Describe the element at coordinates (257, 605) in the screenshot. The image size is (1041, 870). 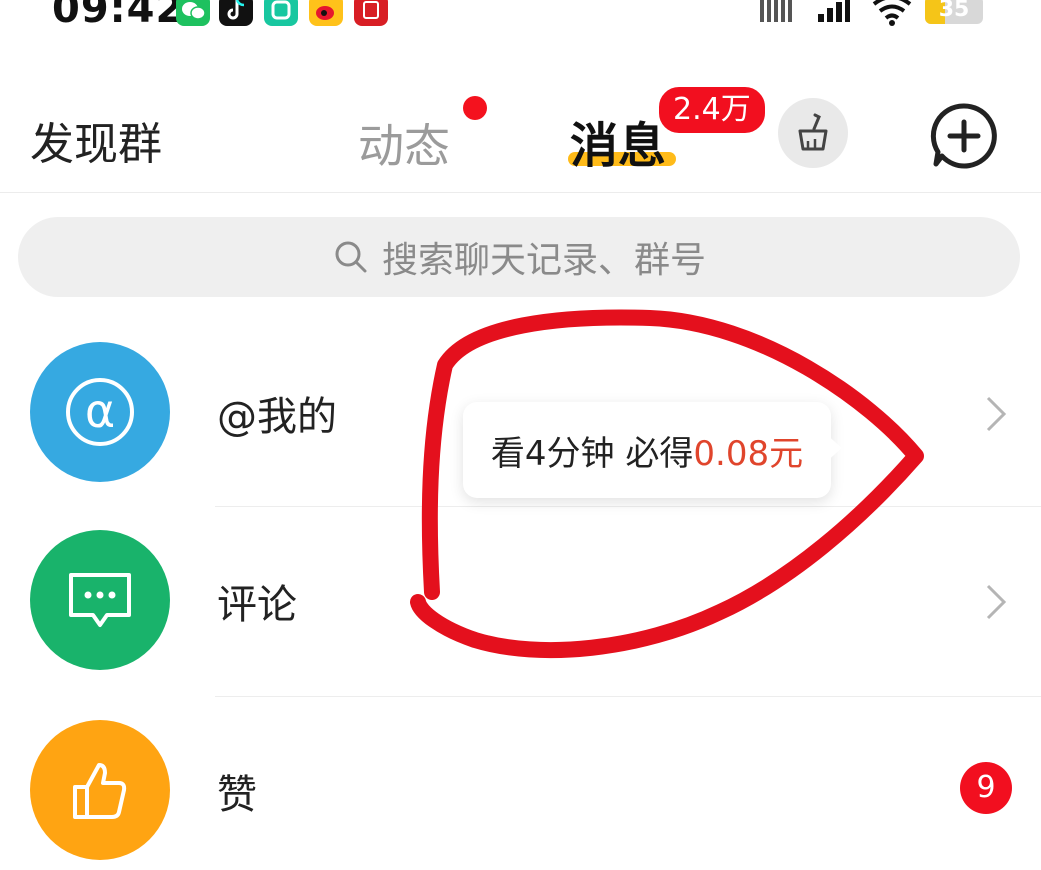
I see `comments-label: 评论` at that location.